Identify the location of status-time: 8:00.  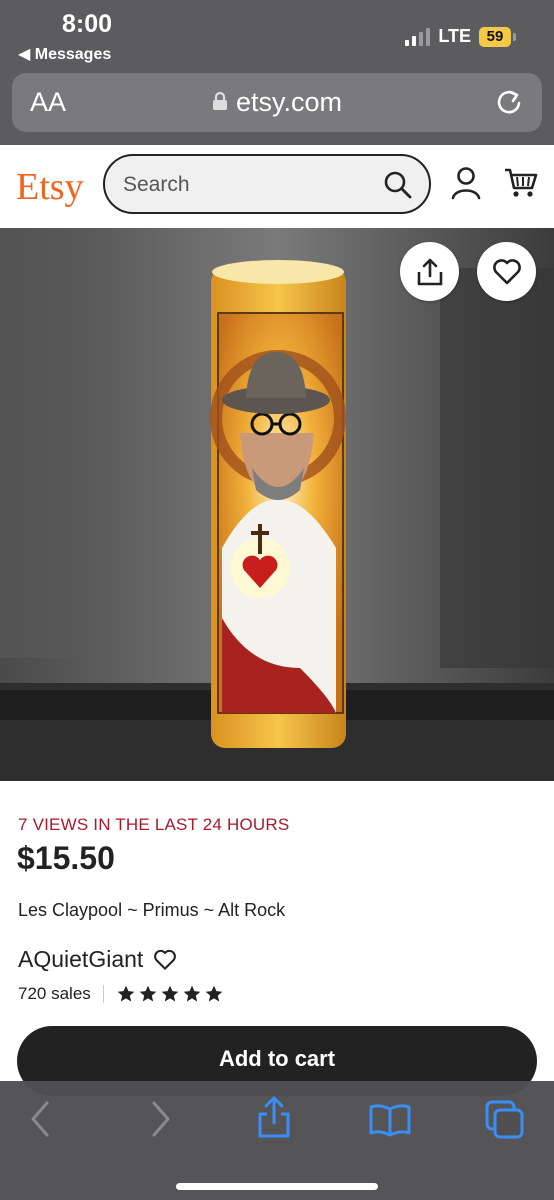
(87, 24).